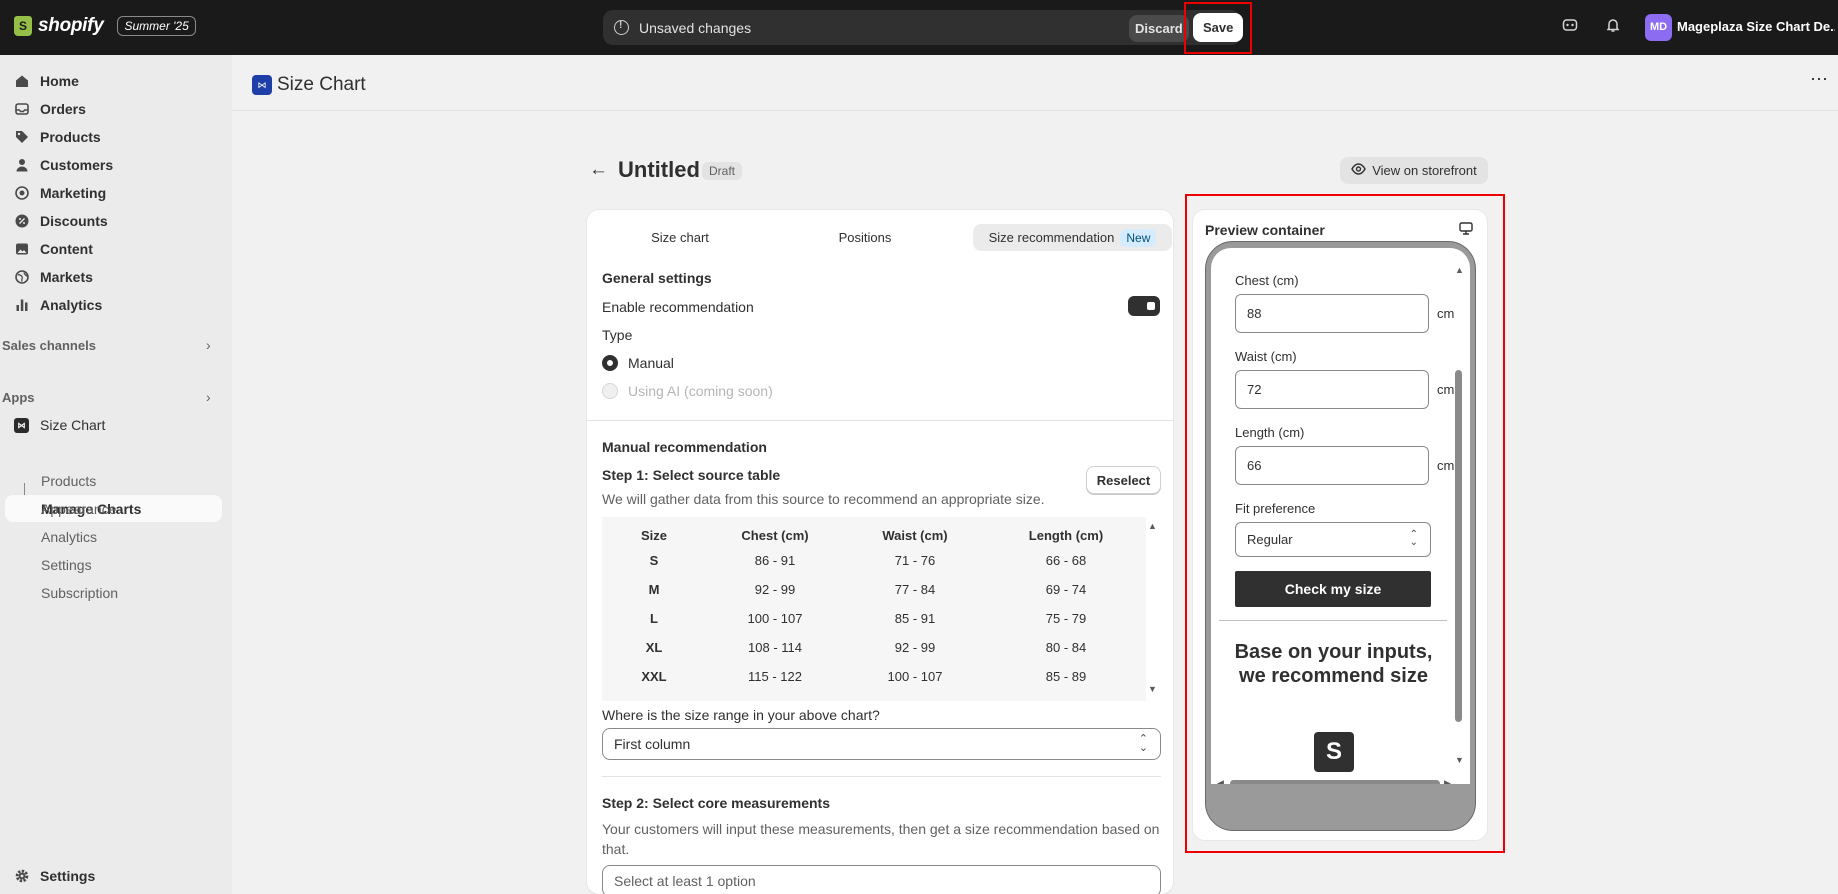 This screenshot has width=1838, height=894. Describe the element at coordinates (156, 26) in the screenshot. I see `edition-badge: Summer '25` at that location.